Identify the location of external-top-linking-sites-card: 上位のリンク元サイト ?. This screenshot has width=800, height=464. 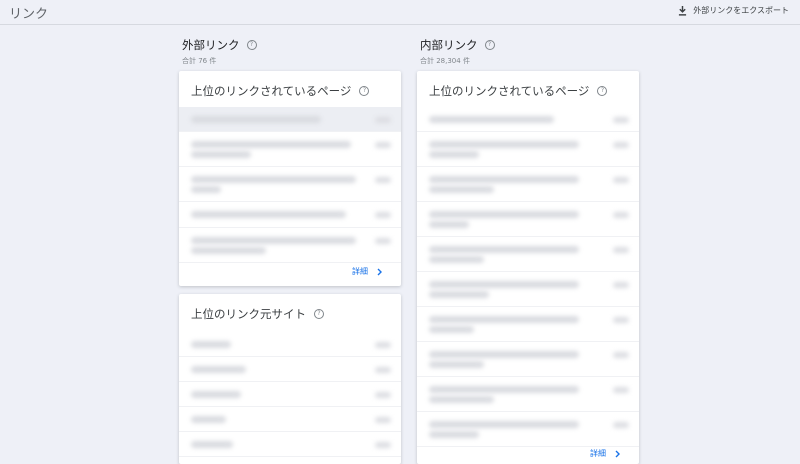
(290, 379).